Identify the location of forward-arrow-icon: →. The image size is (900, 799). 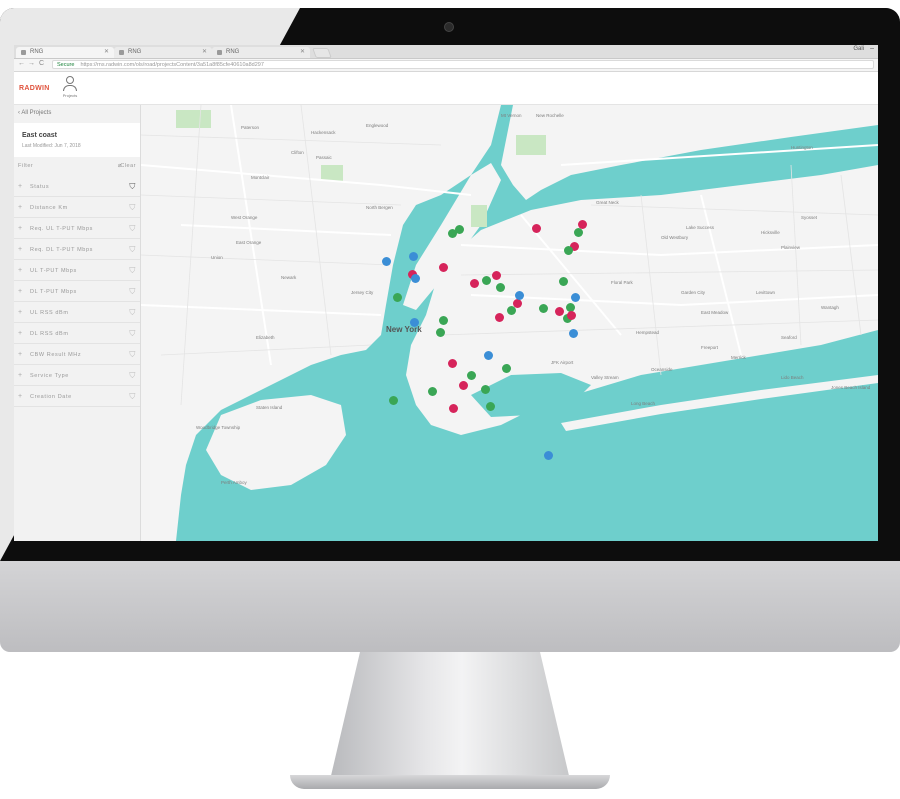
(31, 63).